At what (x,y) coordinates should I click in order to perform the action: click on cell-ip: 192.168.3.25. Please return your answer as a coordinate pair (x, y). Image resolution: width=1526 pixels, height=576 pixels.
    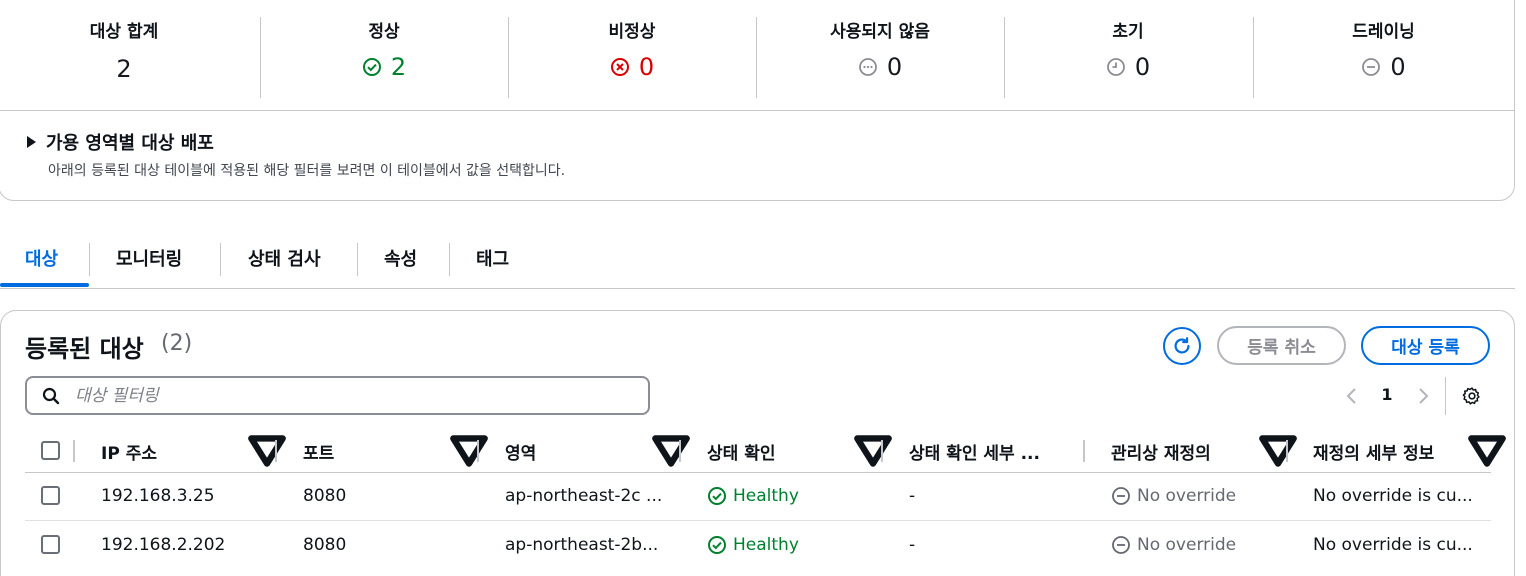
    Looking at the image, I should click on (158, 496).